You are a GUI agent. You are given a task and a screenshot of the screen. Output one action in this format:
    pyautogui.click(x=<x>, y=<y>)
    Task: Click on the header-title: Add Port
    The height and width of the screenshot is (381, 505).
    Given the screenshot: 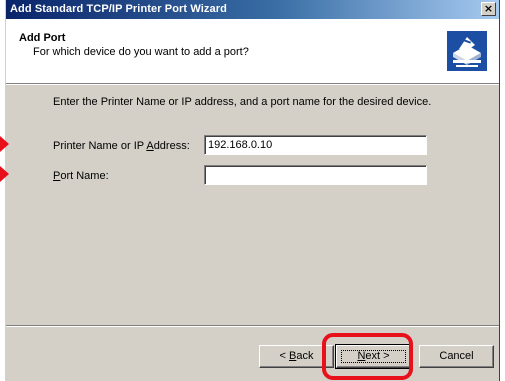 What is the action you would take?
    pyautogui.click(x=42, y=38)
    